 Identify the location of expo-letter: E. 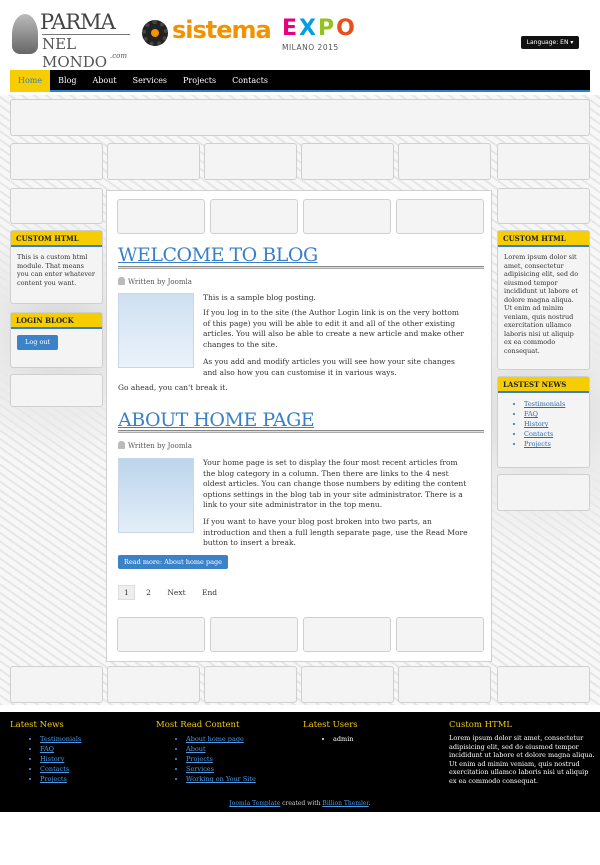
(290, 28).